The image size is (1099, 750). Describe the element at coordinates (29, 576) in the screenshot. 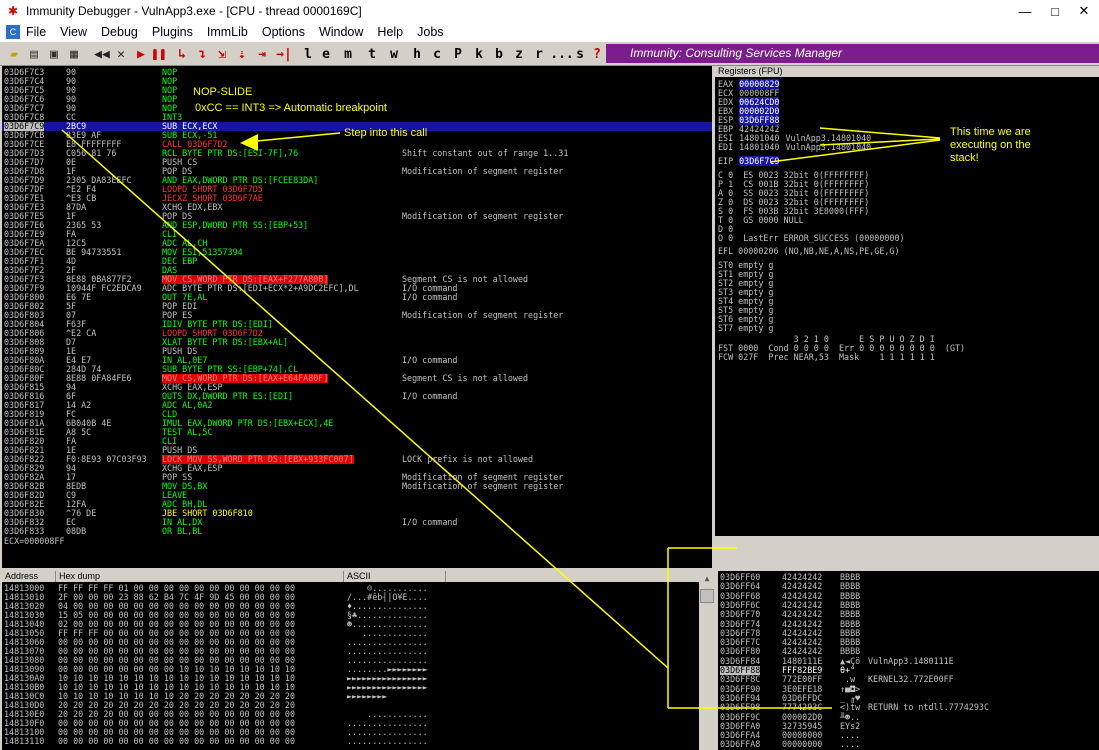

I see `dump-col-address: Address` at that location.